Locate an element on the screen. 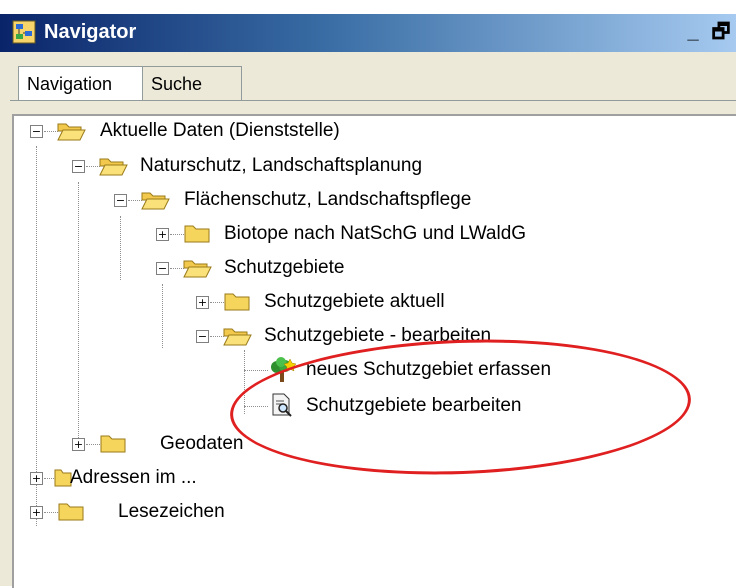 The width and height of the screenshot is (736, 588). window-title: Navigator is located at coordinates (90, 32).